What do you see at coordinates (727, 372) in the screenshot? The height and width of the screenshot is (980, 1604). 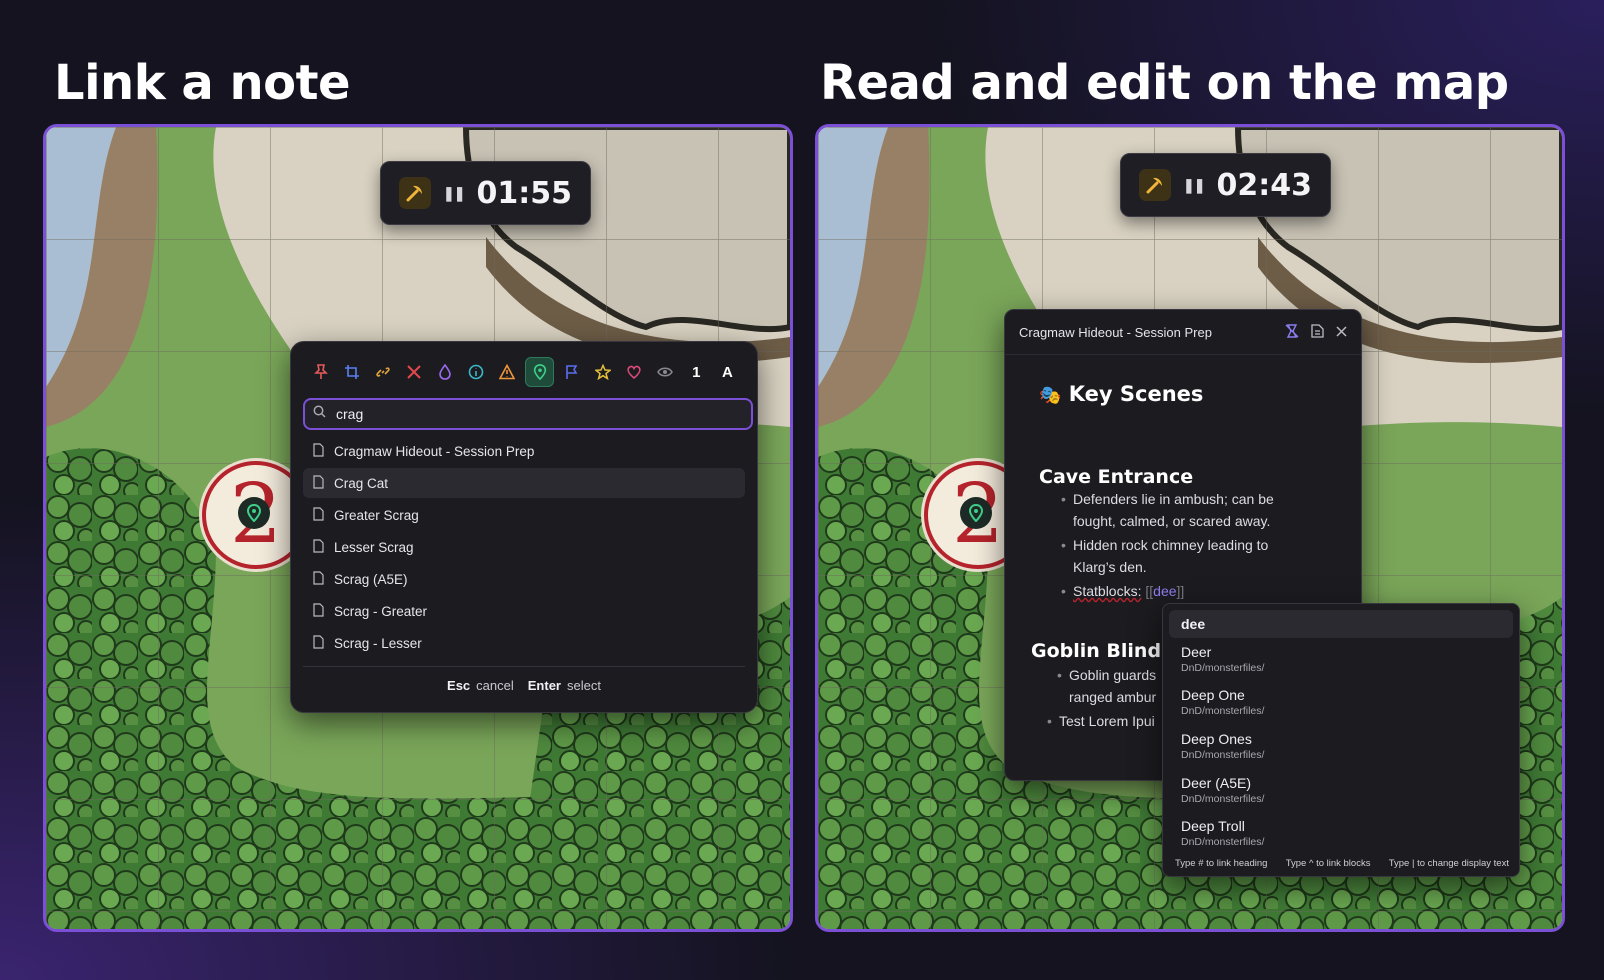 I see `letter-marker-button: A` at bounding box center [727, 372].